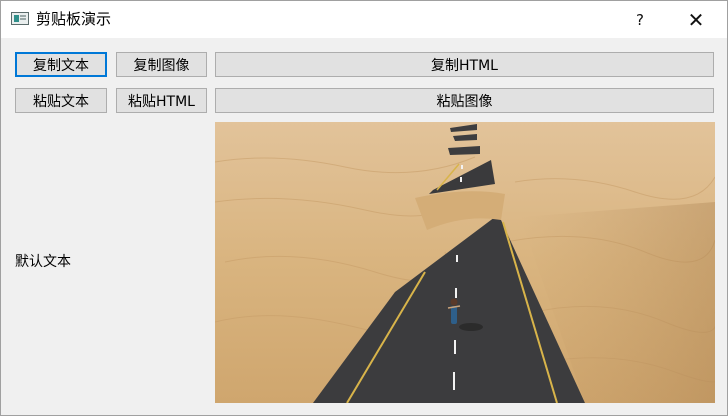 This screenshot has width=728, height=416. What do you see at coordinates (43, 262) in the screenshot?
I see `clipboard-text-label: 默认文本` at bounding box center [43, 262].